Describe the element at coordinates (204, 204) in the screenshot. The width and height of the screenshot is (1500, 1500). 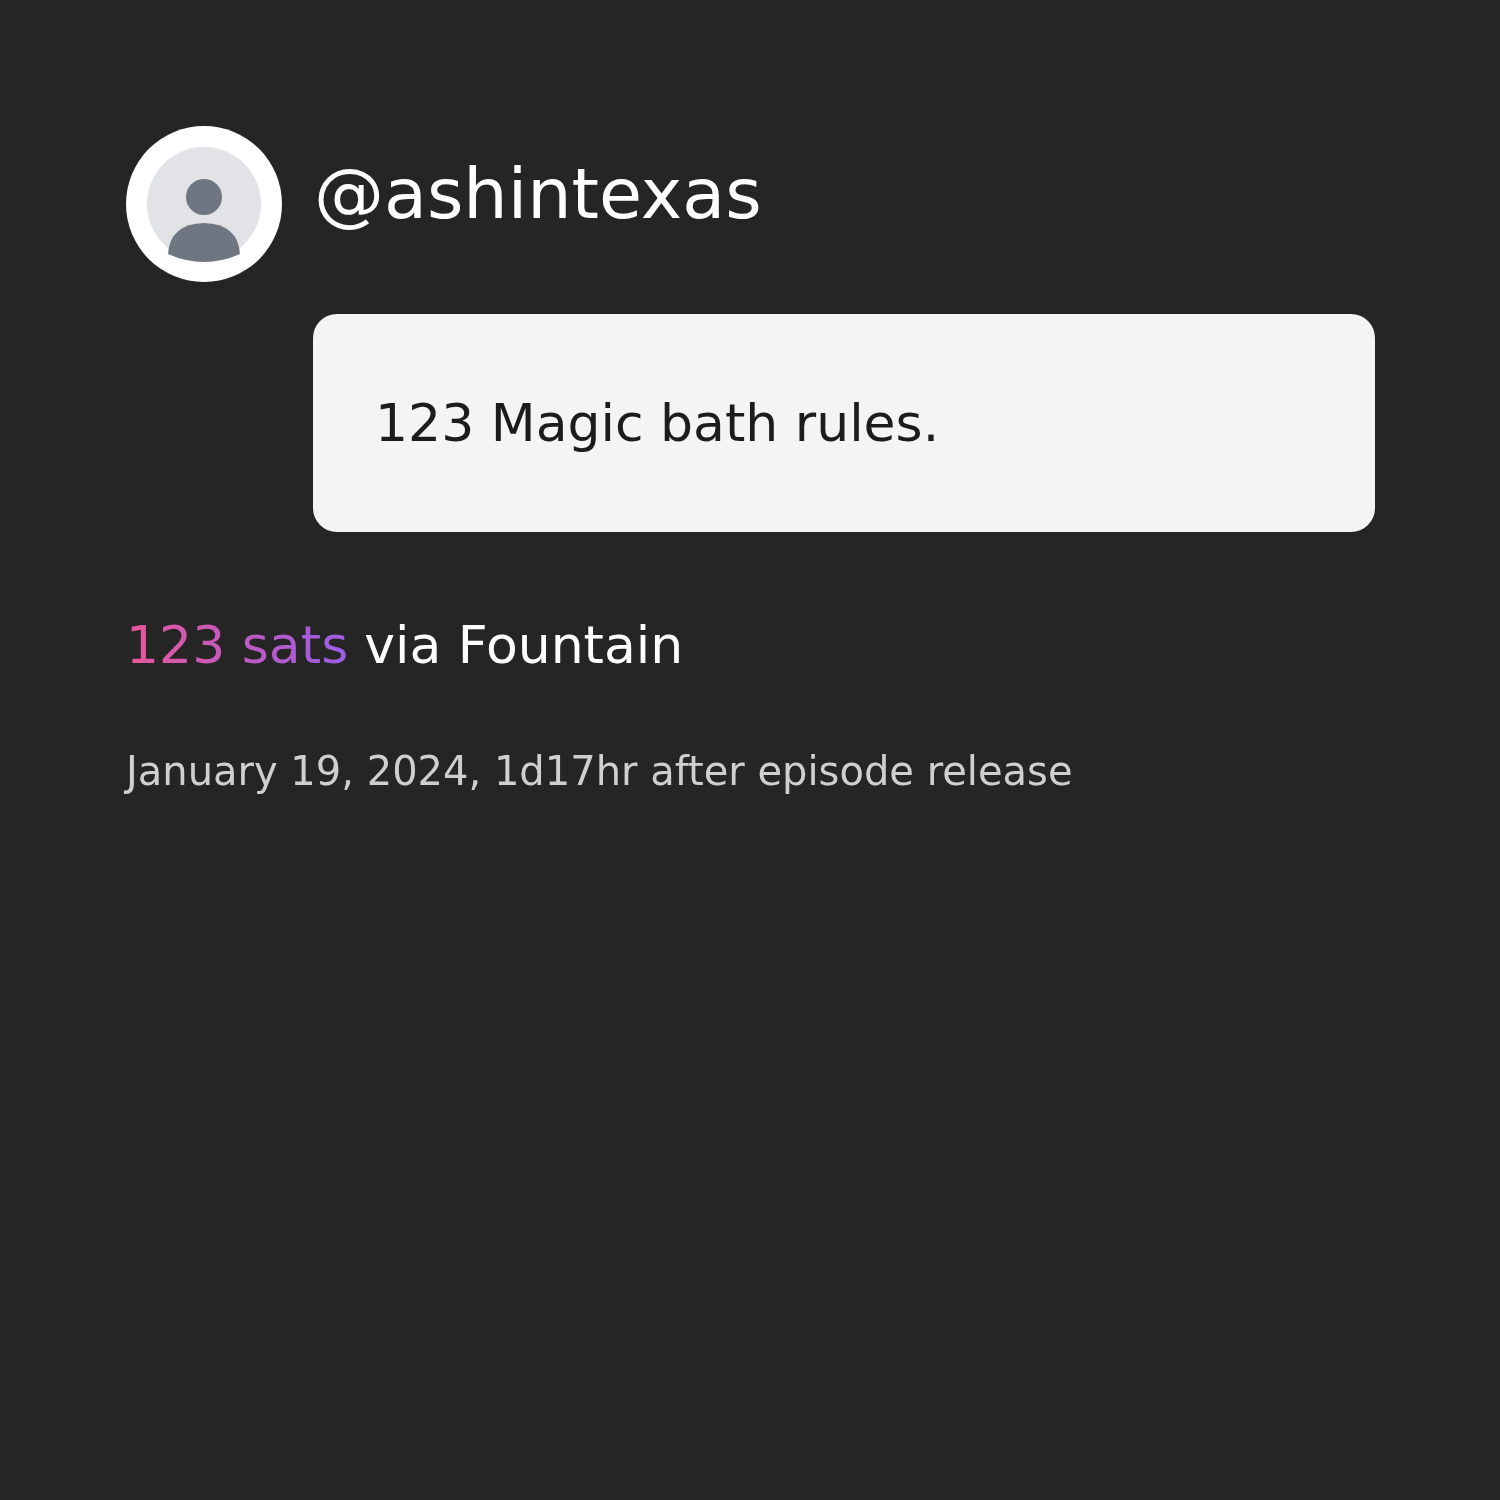
I see `avatar-icon` at that location.